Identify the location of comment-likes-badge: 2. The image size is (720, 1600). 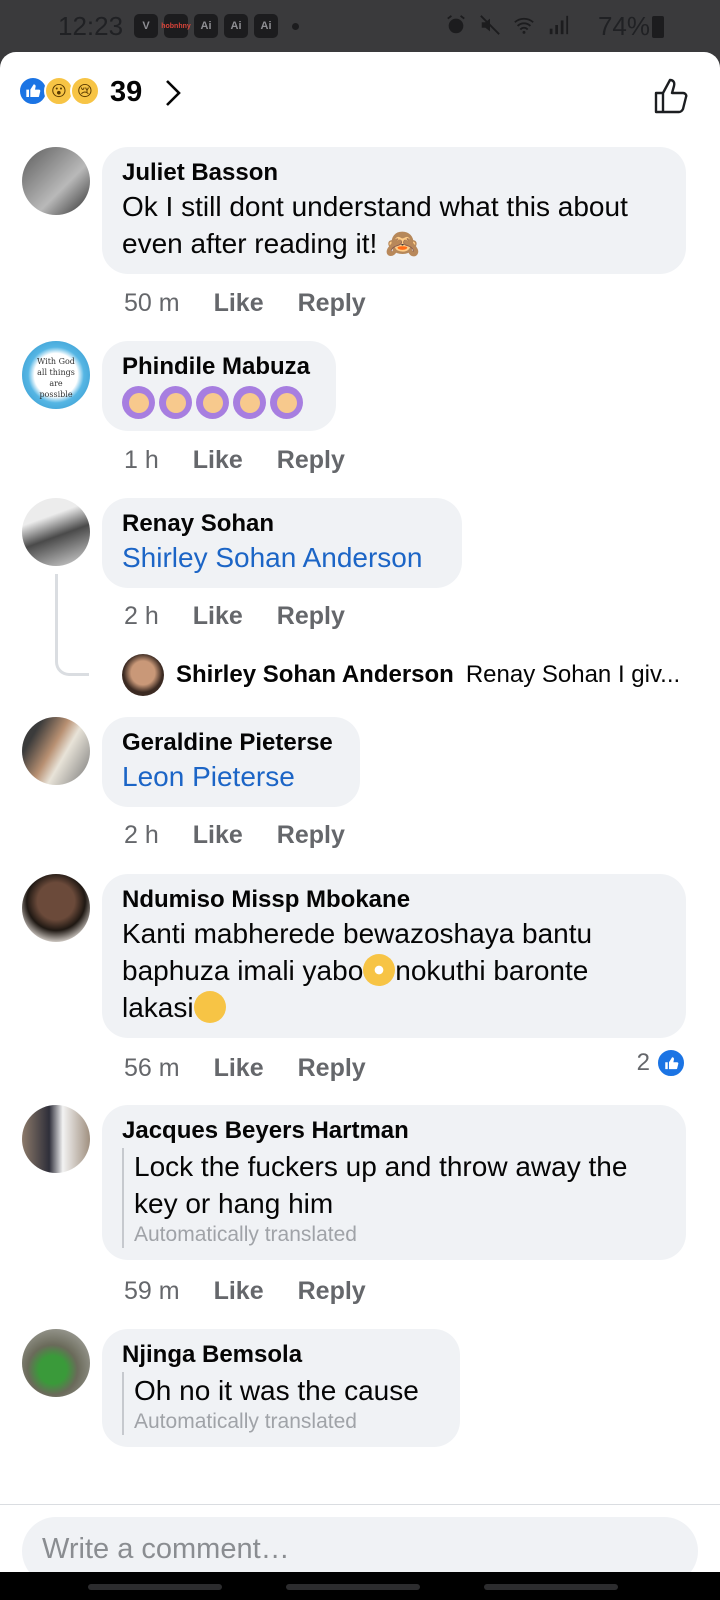
(661, 1063).